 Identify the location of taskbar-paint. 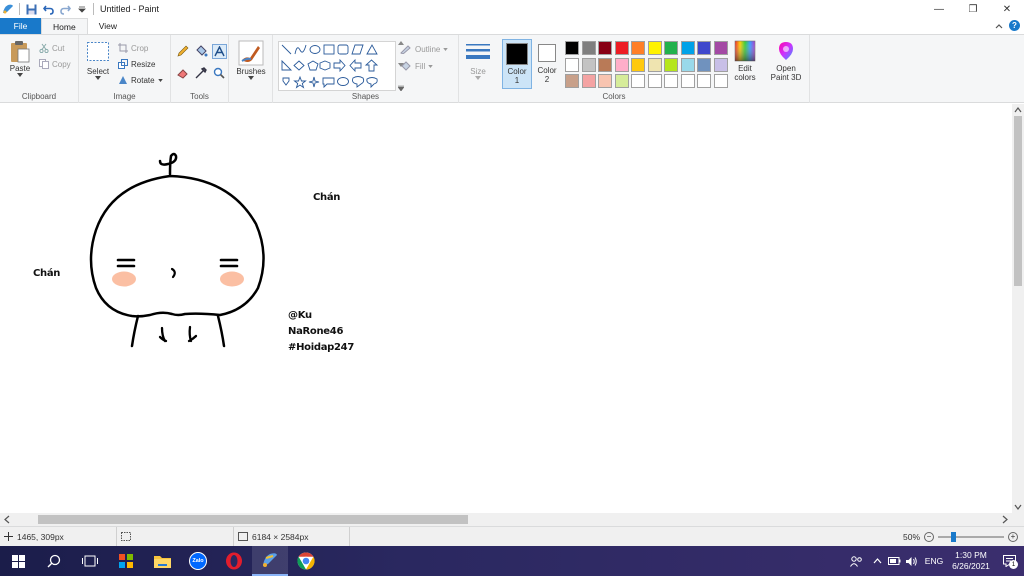
(270, 561).